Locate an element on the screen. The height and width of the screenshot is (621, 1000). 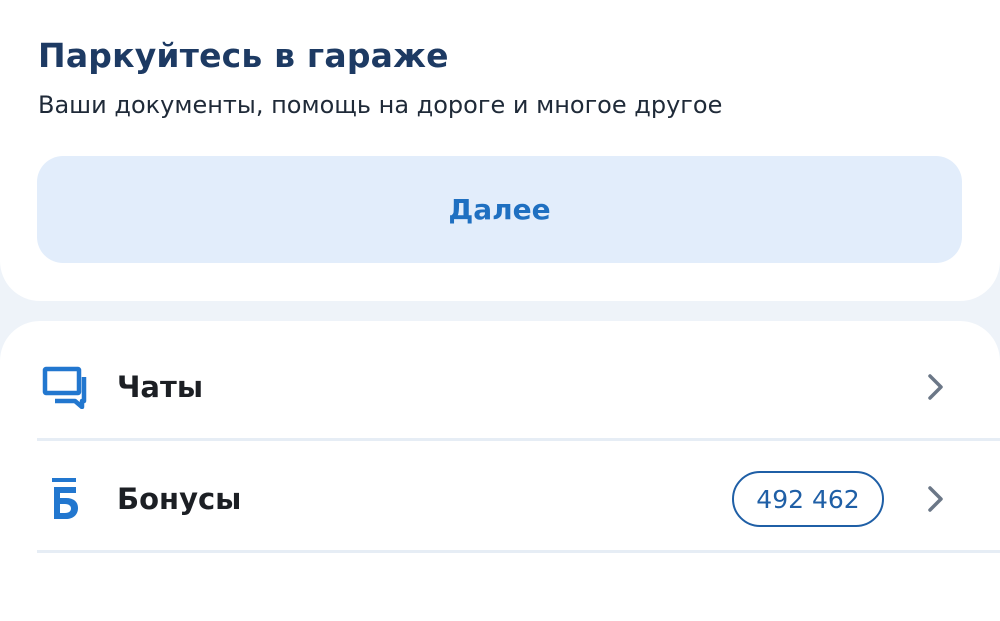
bonus-balance-badge: 492 462 is located at coordinates (808, 499).